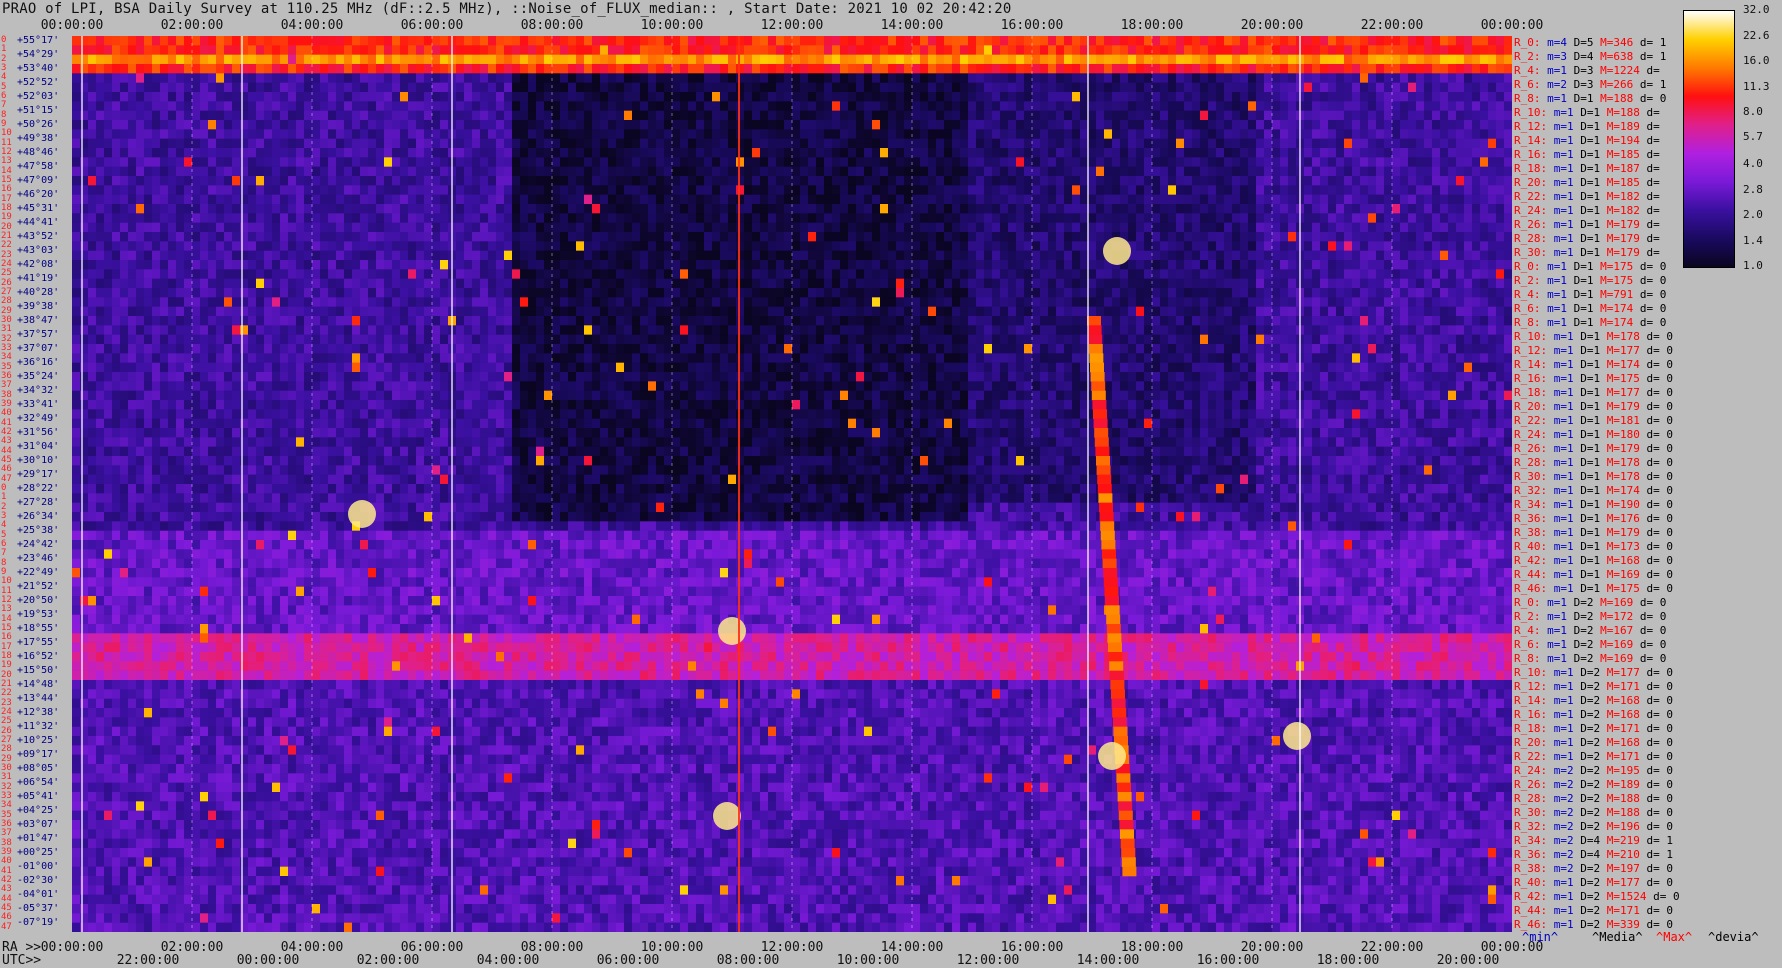 The height and width of the screenshot is (968, 1782). What do you see at coordinates (38, 530) in the screenshot?
I see `declination-label: +25°38'` at bounding box center [38, 530].